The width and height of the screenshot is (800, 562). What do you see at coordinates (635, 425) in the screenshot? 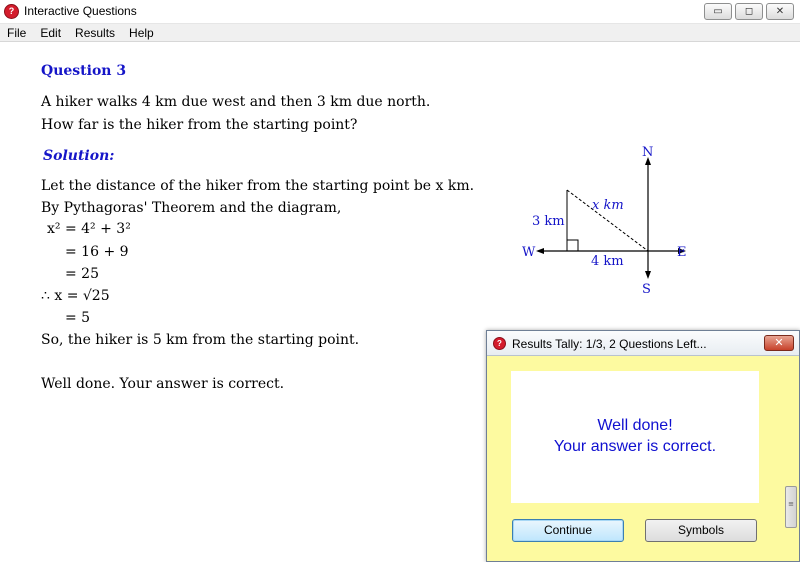
I see `dialog-message-line-1: Well done!` at bounding box center [635, 425].